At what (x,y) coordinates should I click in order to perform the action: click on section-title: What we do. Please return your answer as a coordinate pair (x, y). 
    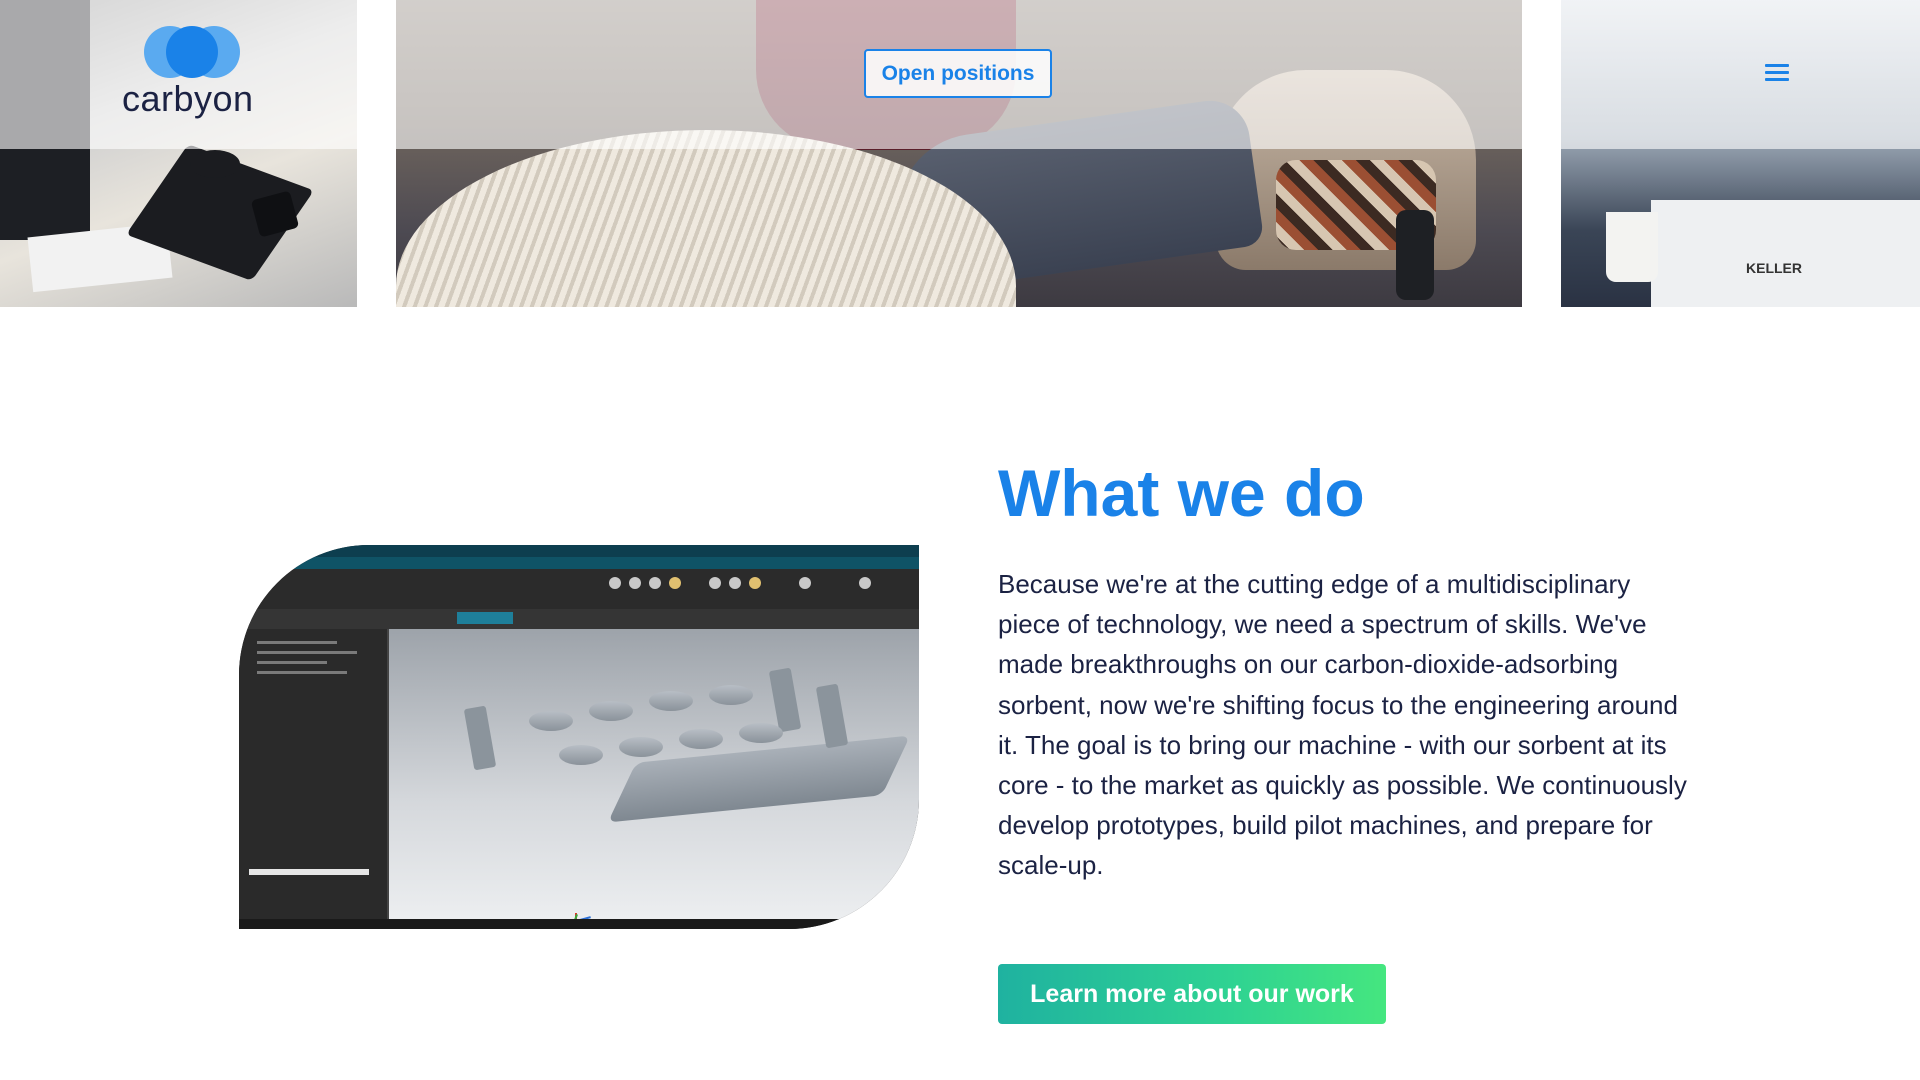
    Looking at the image, I should click on (1181, 493).